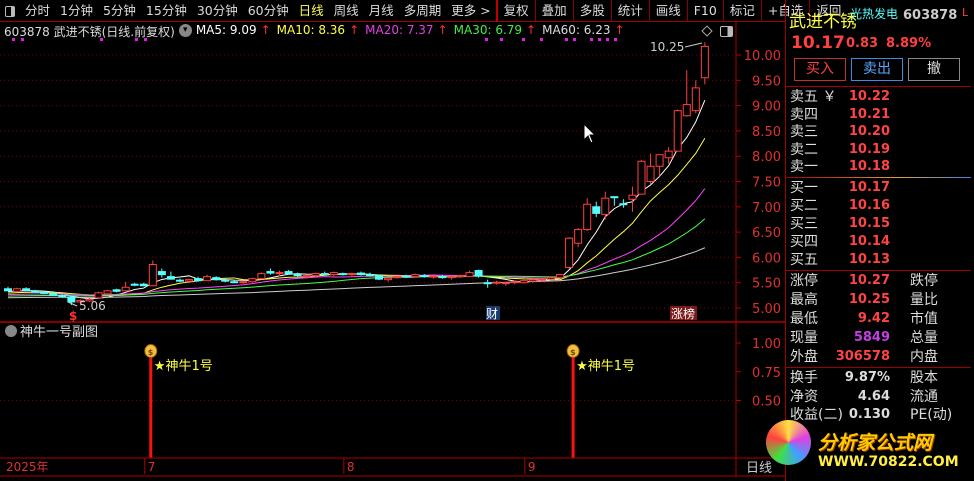 Image resolution: width=974 pixels, height=481 pixels. Describe the element at coordinates (766, 309) in the screenshot. I see `price-tick-label: 5.00` at that location.